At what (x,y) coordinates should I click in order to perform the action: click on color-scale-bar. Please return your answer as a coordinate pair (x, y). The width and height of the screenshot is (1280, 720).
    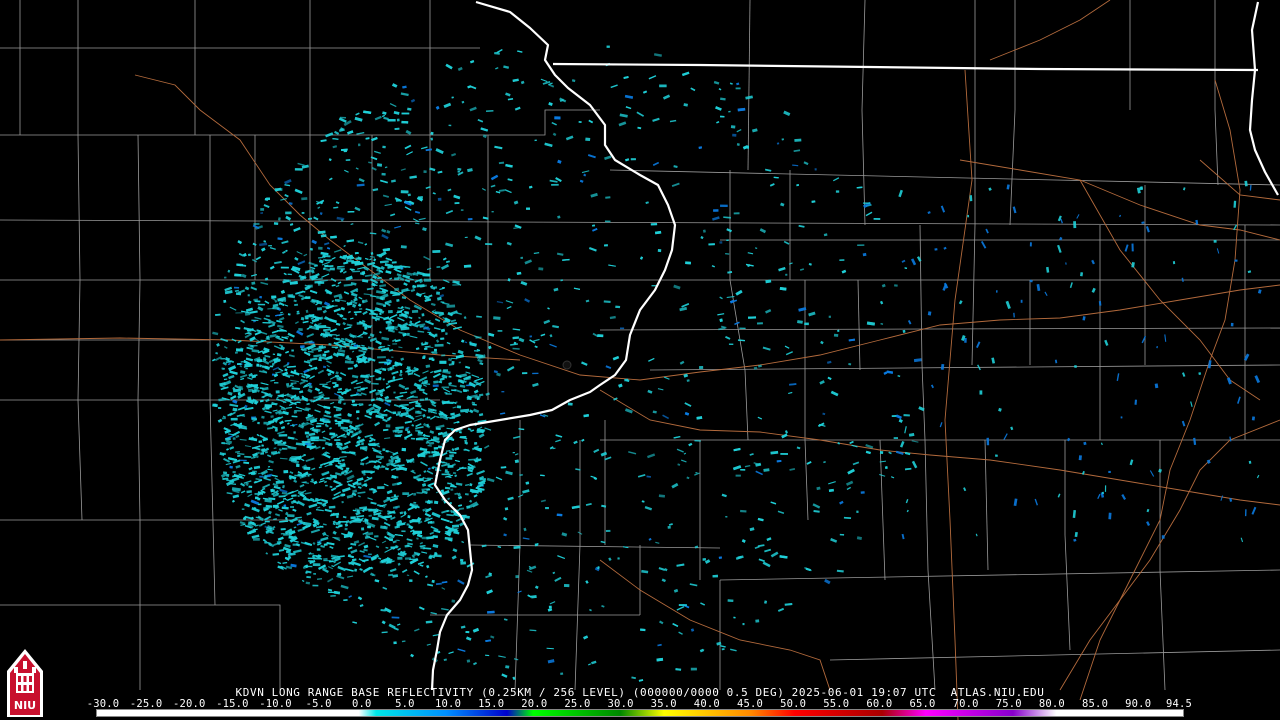
    Looking at the image, I should click on (640, 713).